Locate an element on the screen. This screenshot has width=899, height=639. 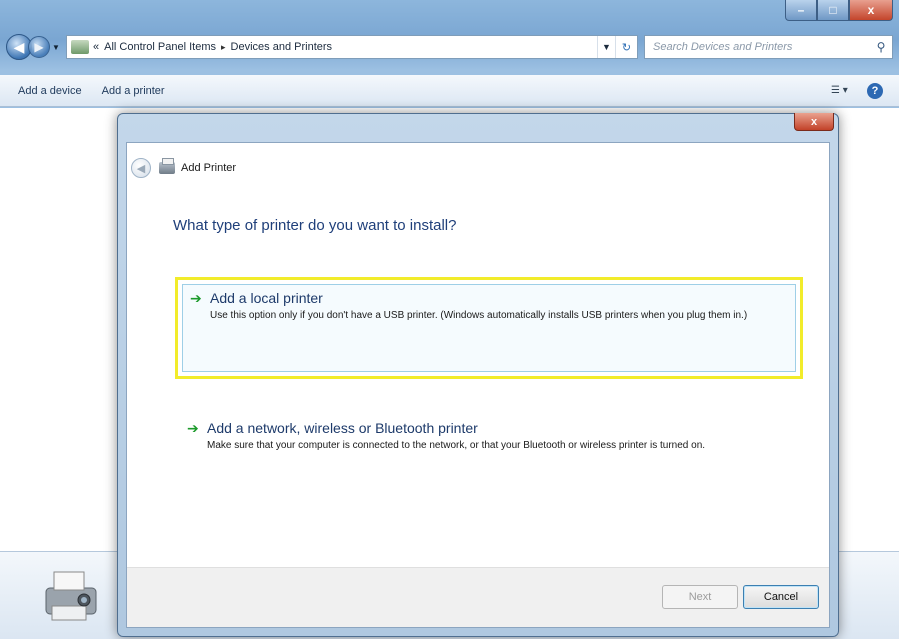
dialog-close-button: x is located at coordinates (814, 122).